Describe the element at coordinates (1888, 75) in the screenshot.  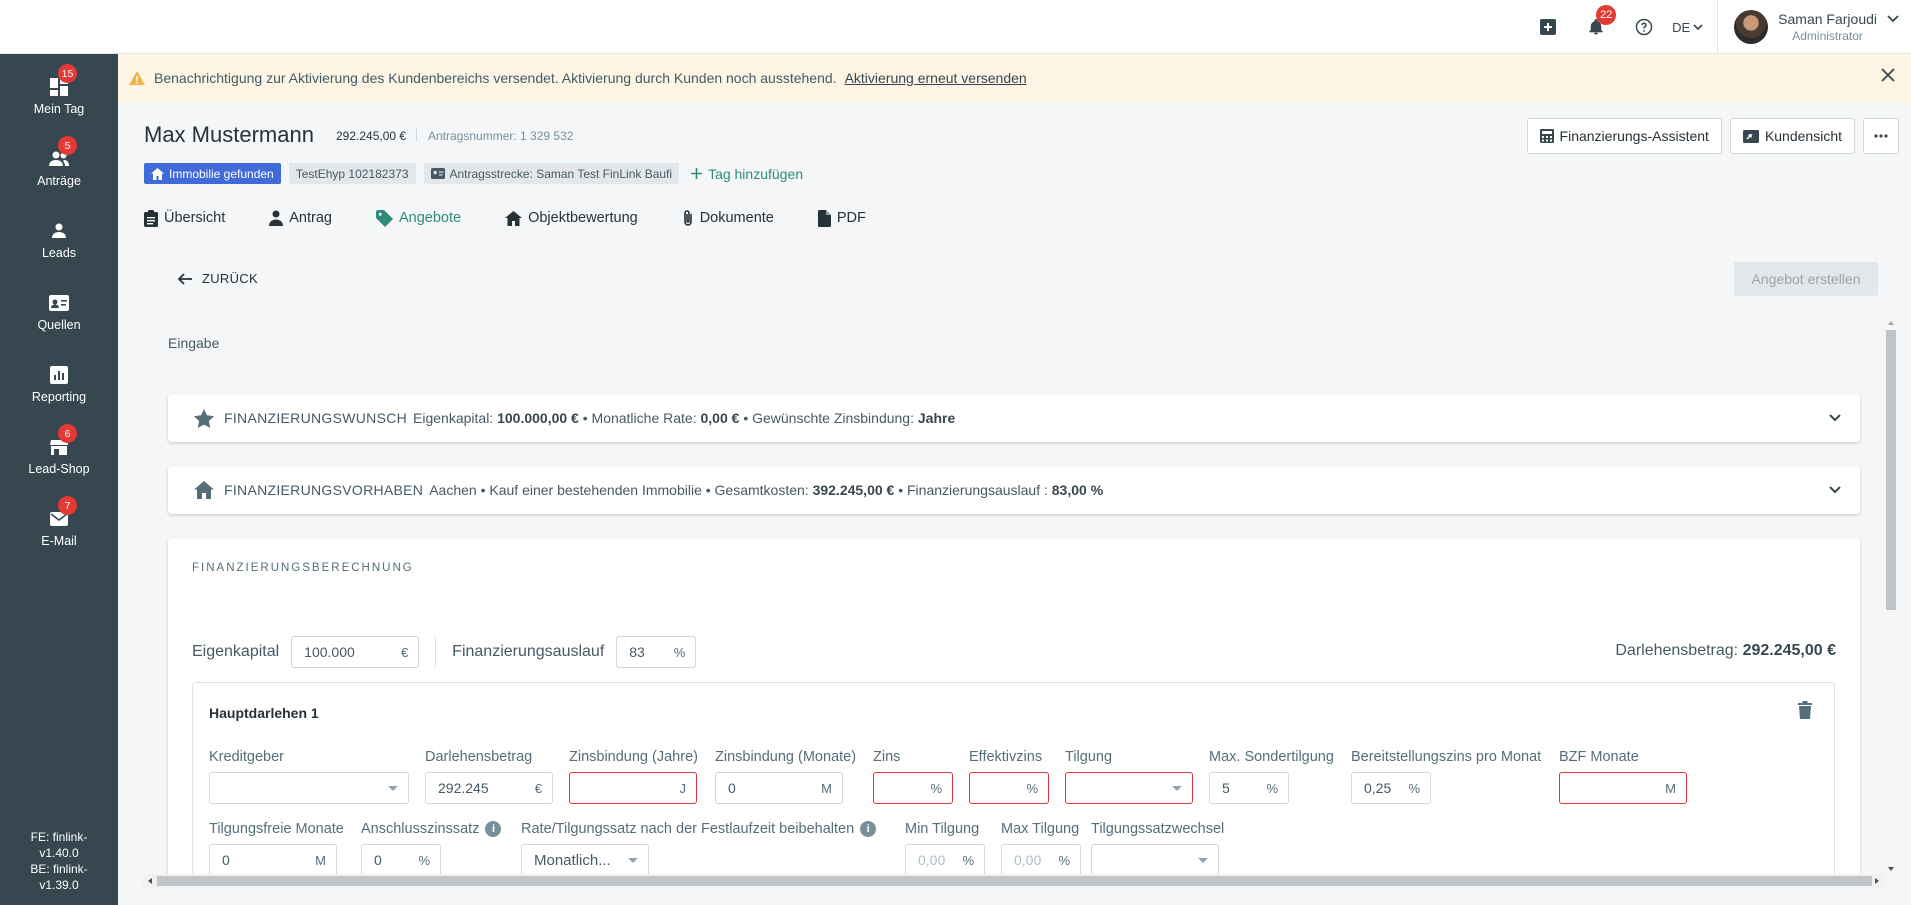
I see `close-icon` at that location.